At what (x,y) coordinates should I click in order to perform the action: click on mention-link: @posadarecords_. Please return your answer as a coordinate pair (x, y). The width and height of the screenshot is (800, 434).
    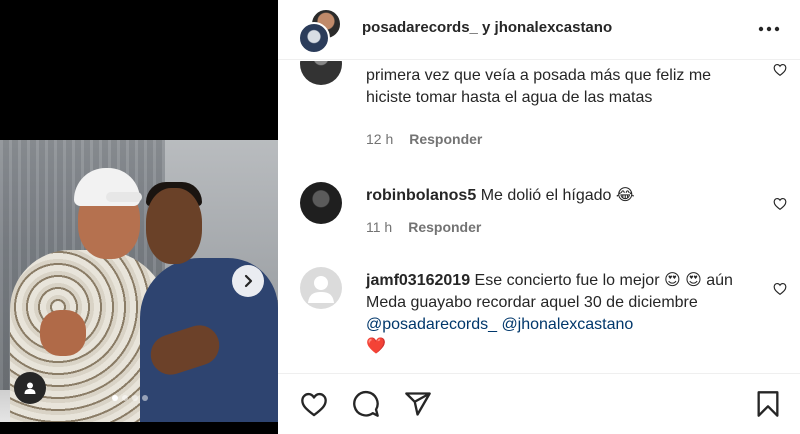
    Looking at the image, I should click on (431, 324).